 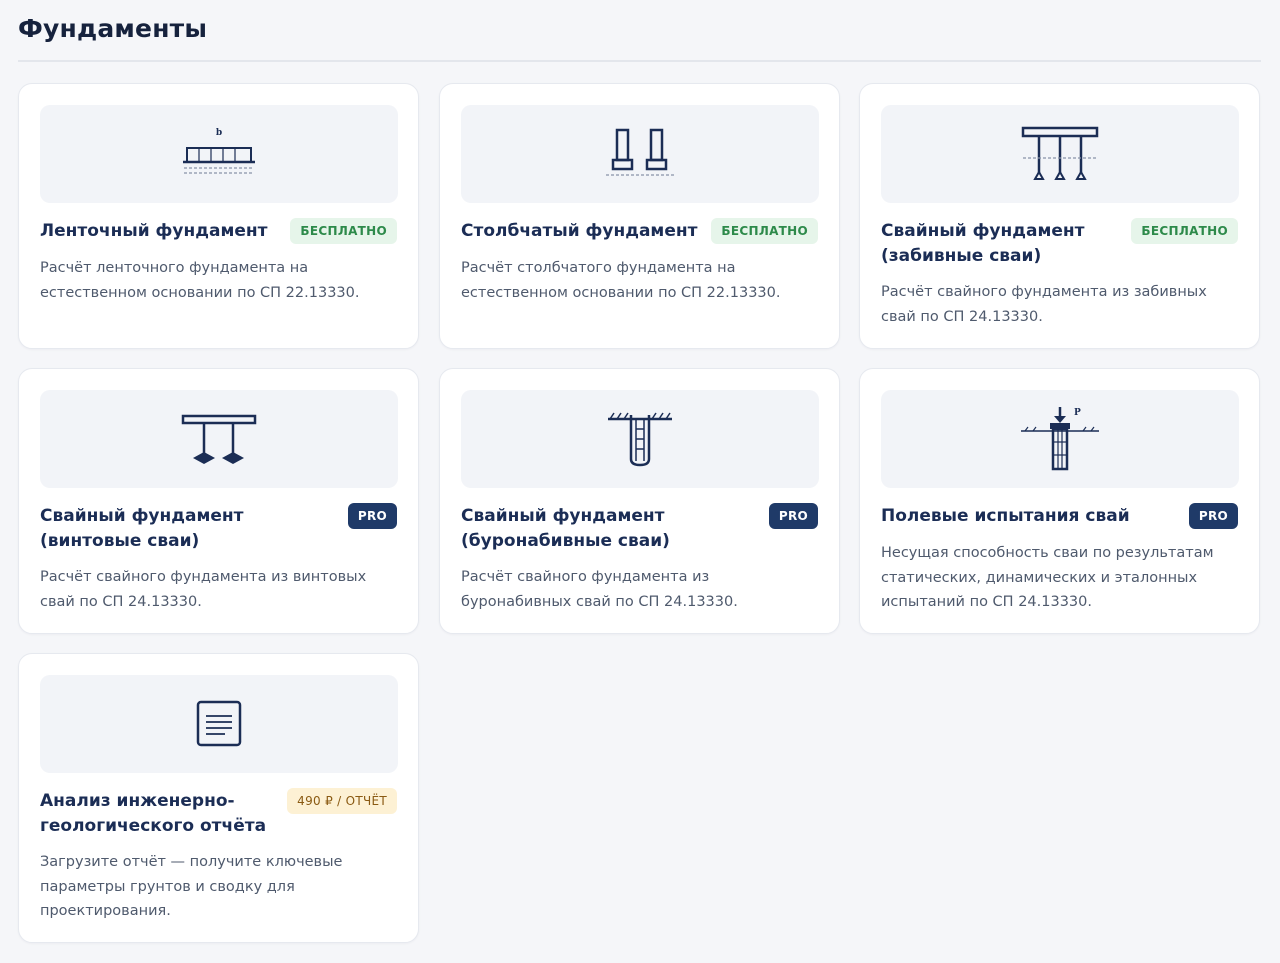 What do you see at coordinates (1077, 413) in the screenshot?
I see `icon-label-p: P` at bounding box center [1077, 413].